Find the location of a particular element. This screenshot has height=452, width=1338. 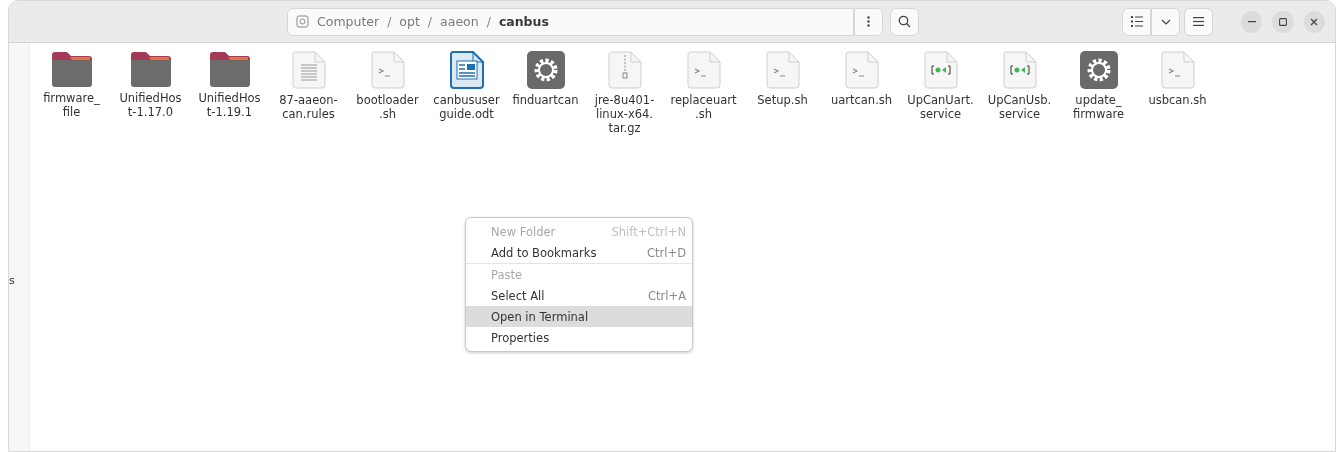

menu-item-label: Open in Terminal is located at coordinates (540, 316).